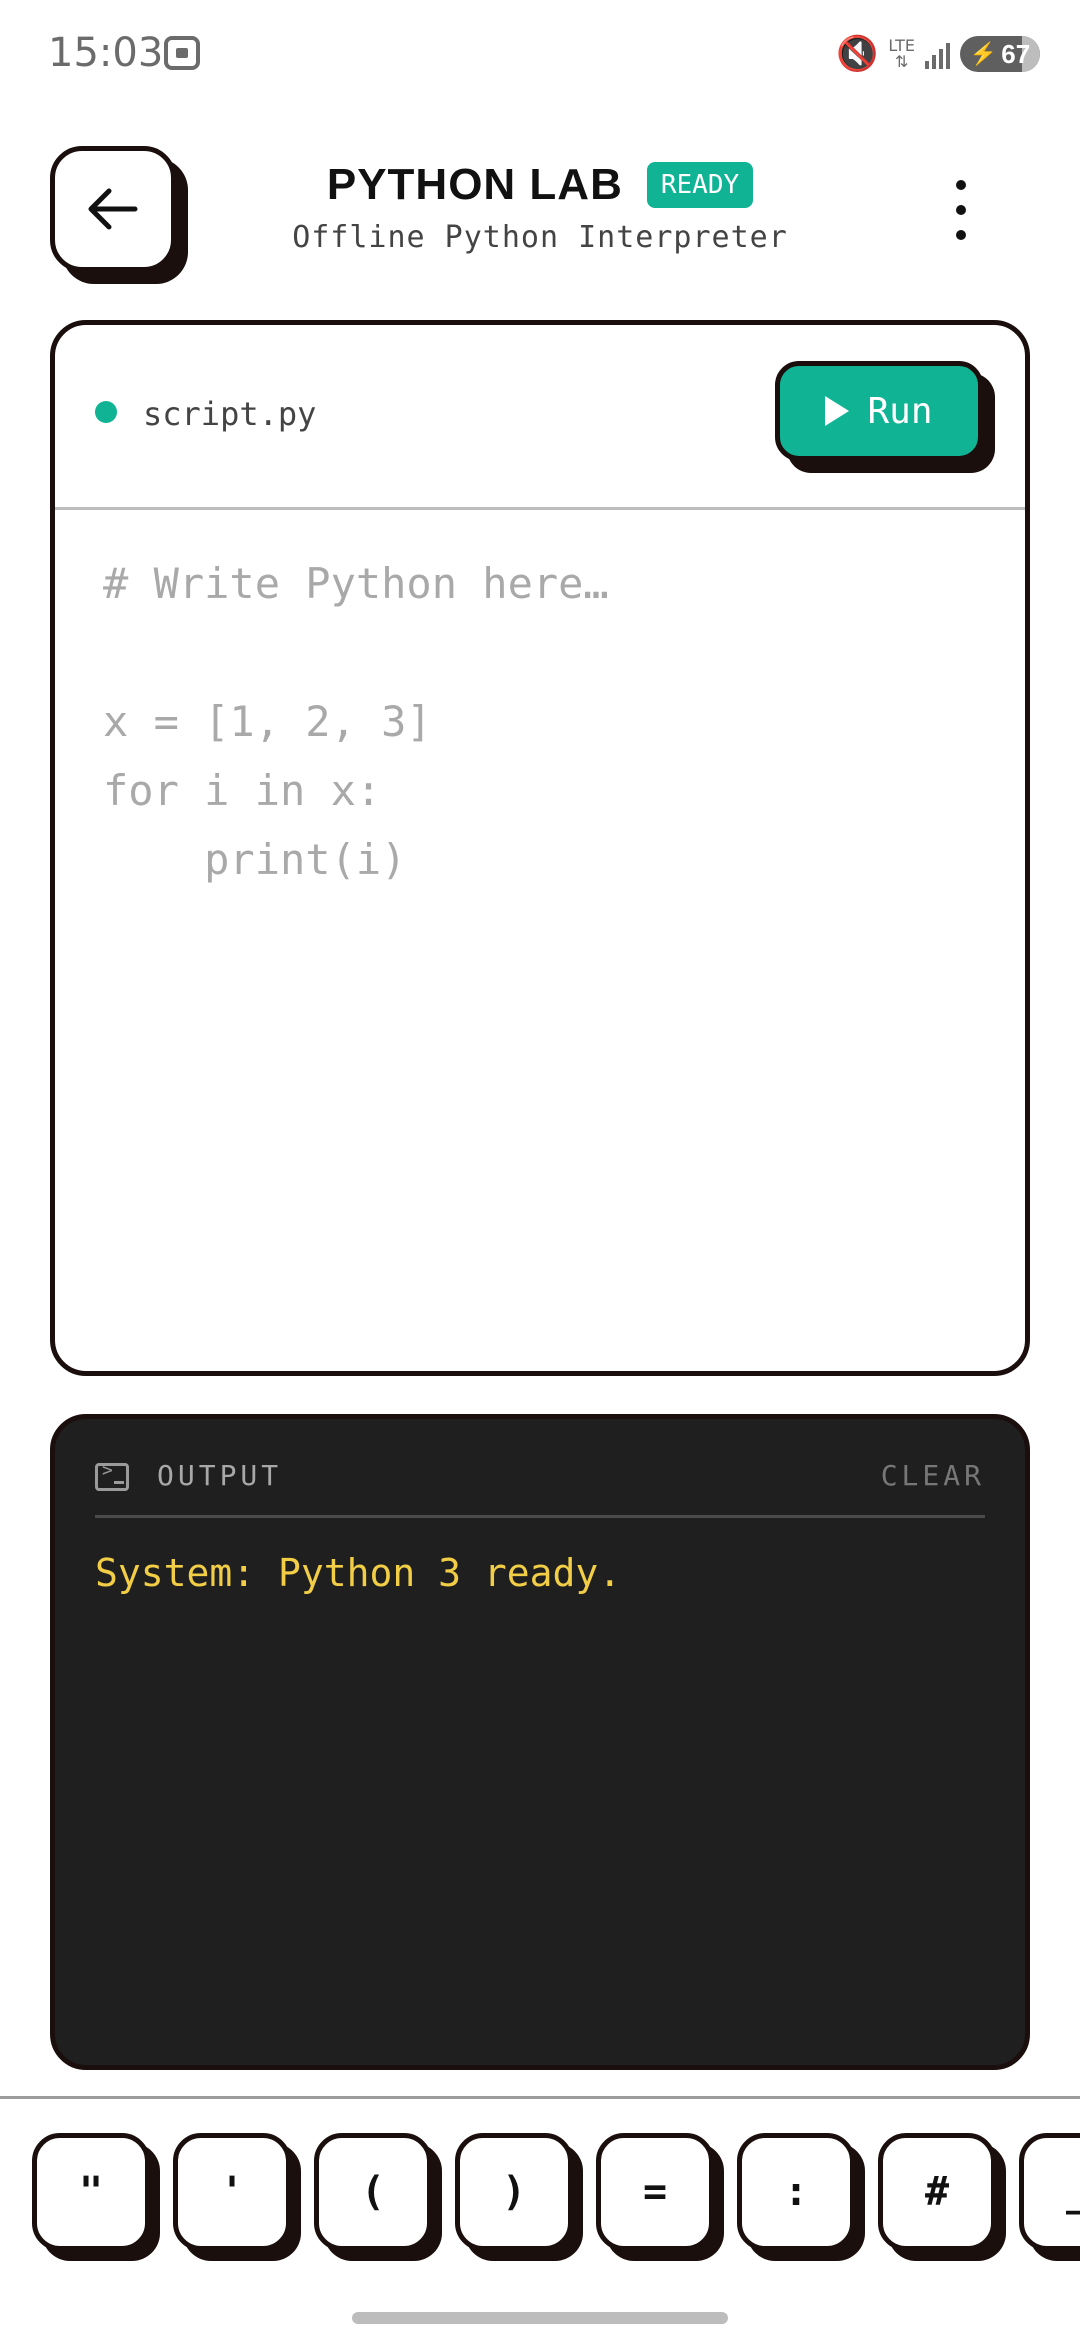 Image resolution: width=1080 pixels, height=2340 pixels. I want to click on symbol-key-colon: :, so click(796, 2192).